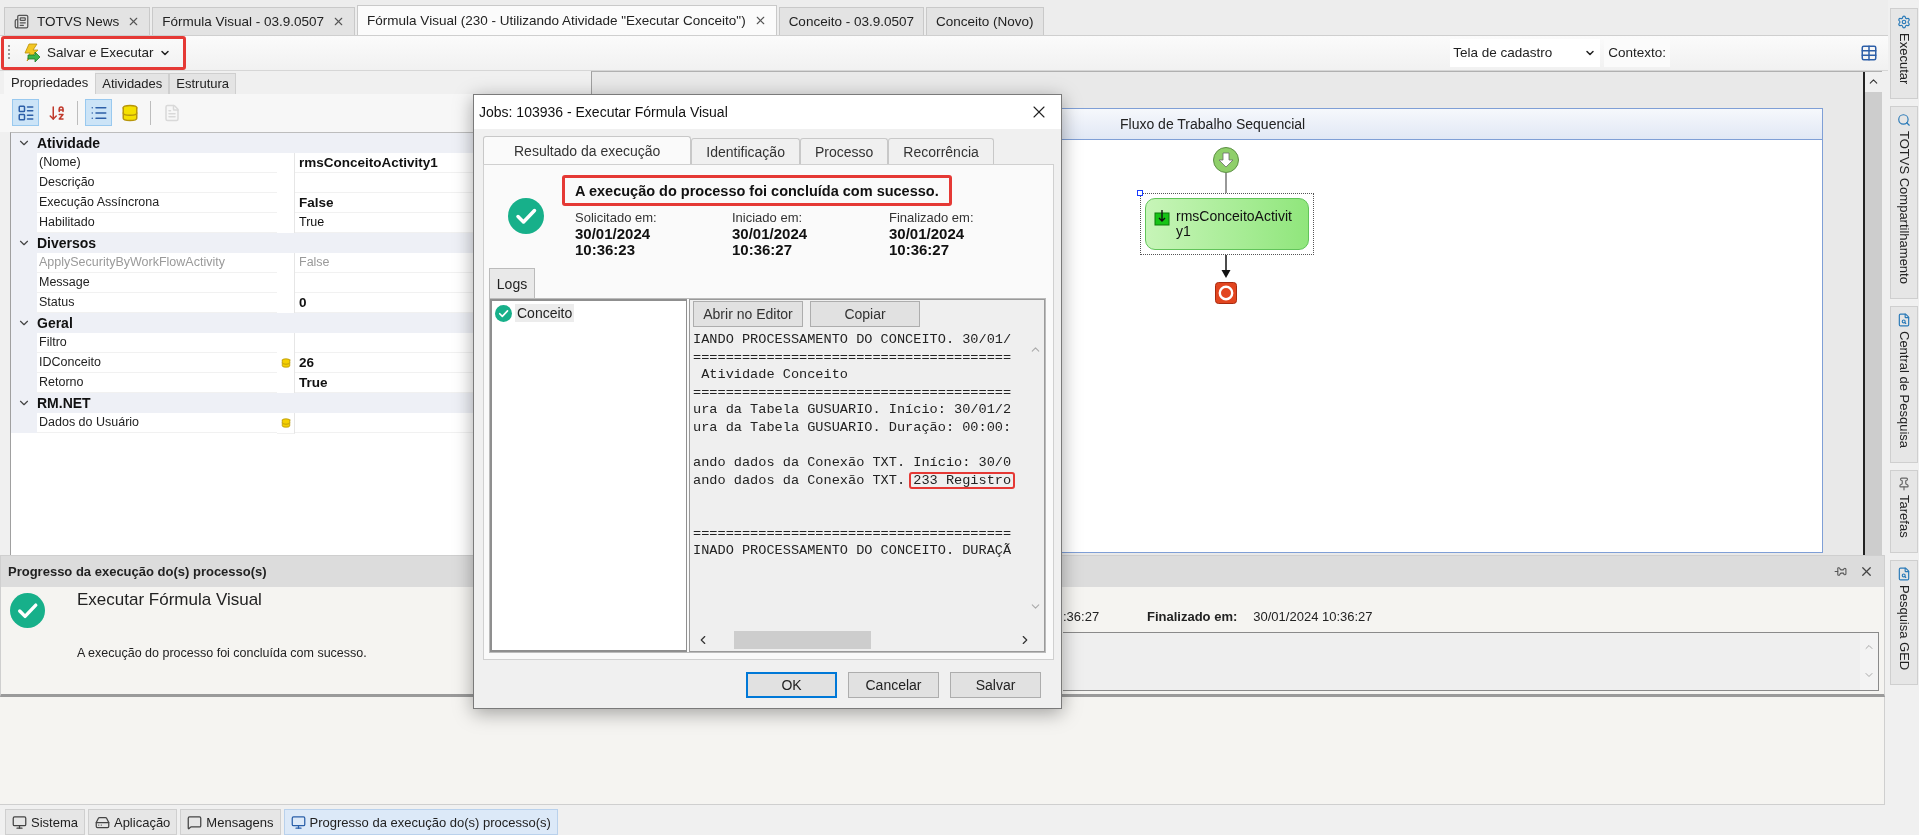 This screenshot has width=1919, height=835. I want to click on side-tab-label: Central de Pesquisa, so click(1904, 390).